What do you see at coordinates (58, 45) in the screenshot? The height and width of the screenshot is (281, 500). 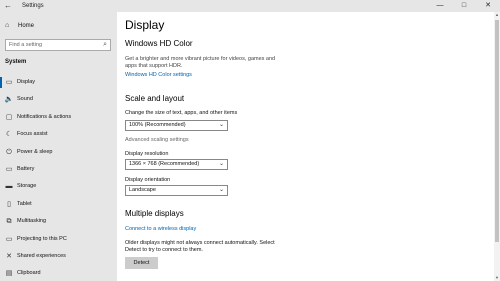 I see `search-input: Find a setting ⌕` at bounding box center [58, 45].